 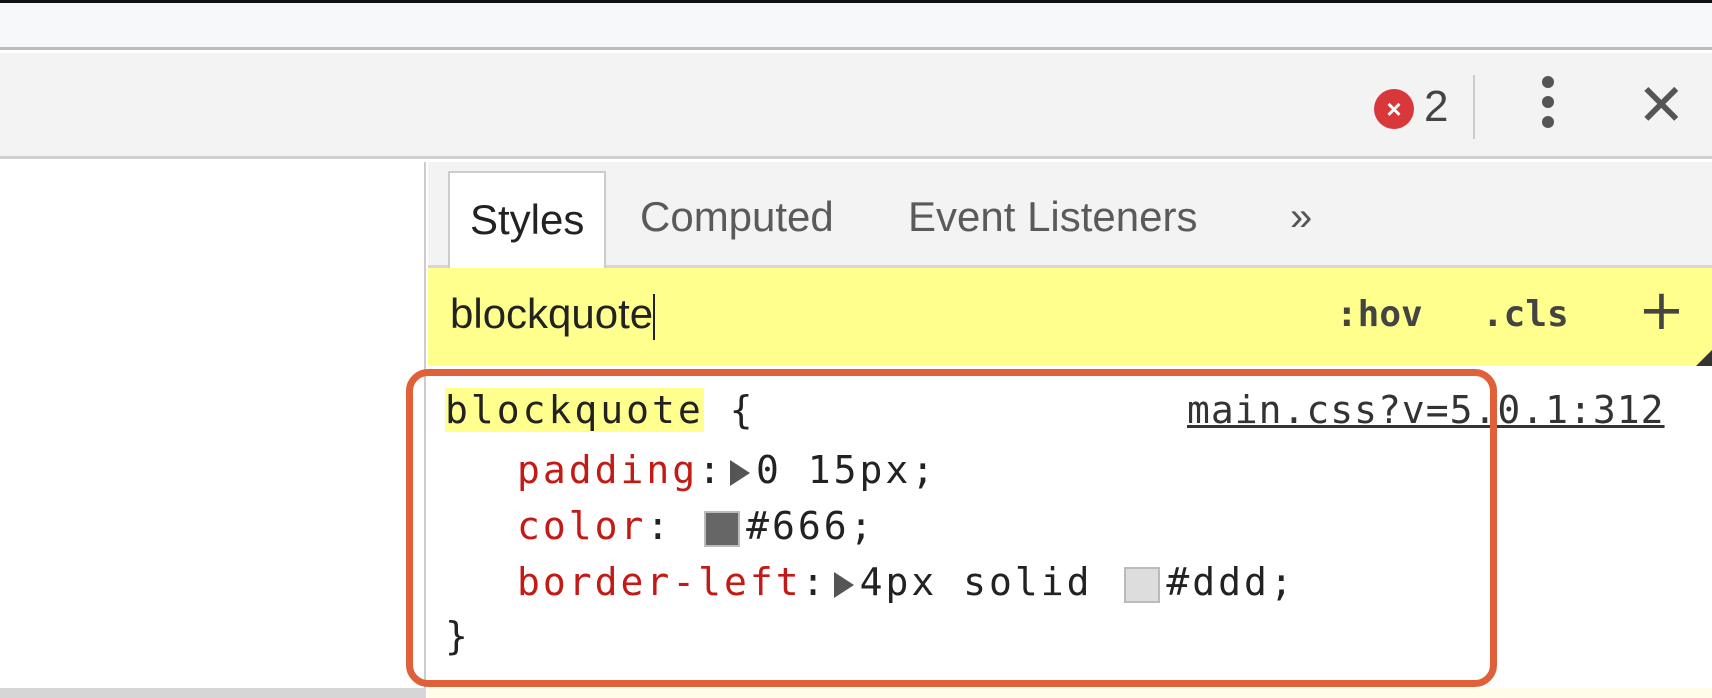 I want to click on elements-pane-footer, so click(x=213, y=693).